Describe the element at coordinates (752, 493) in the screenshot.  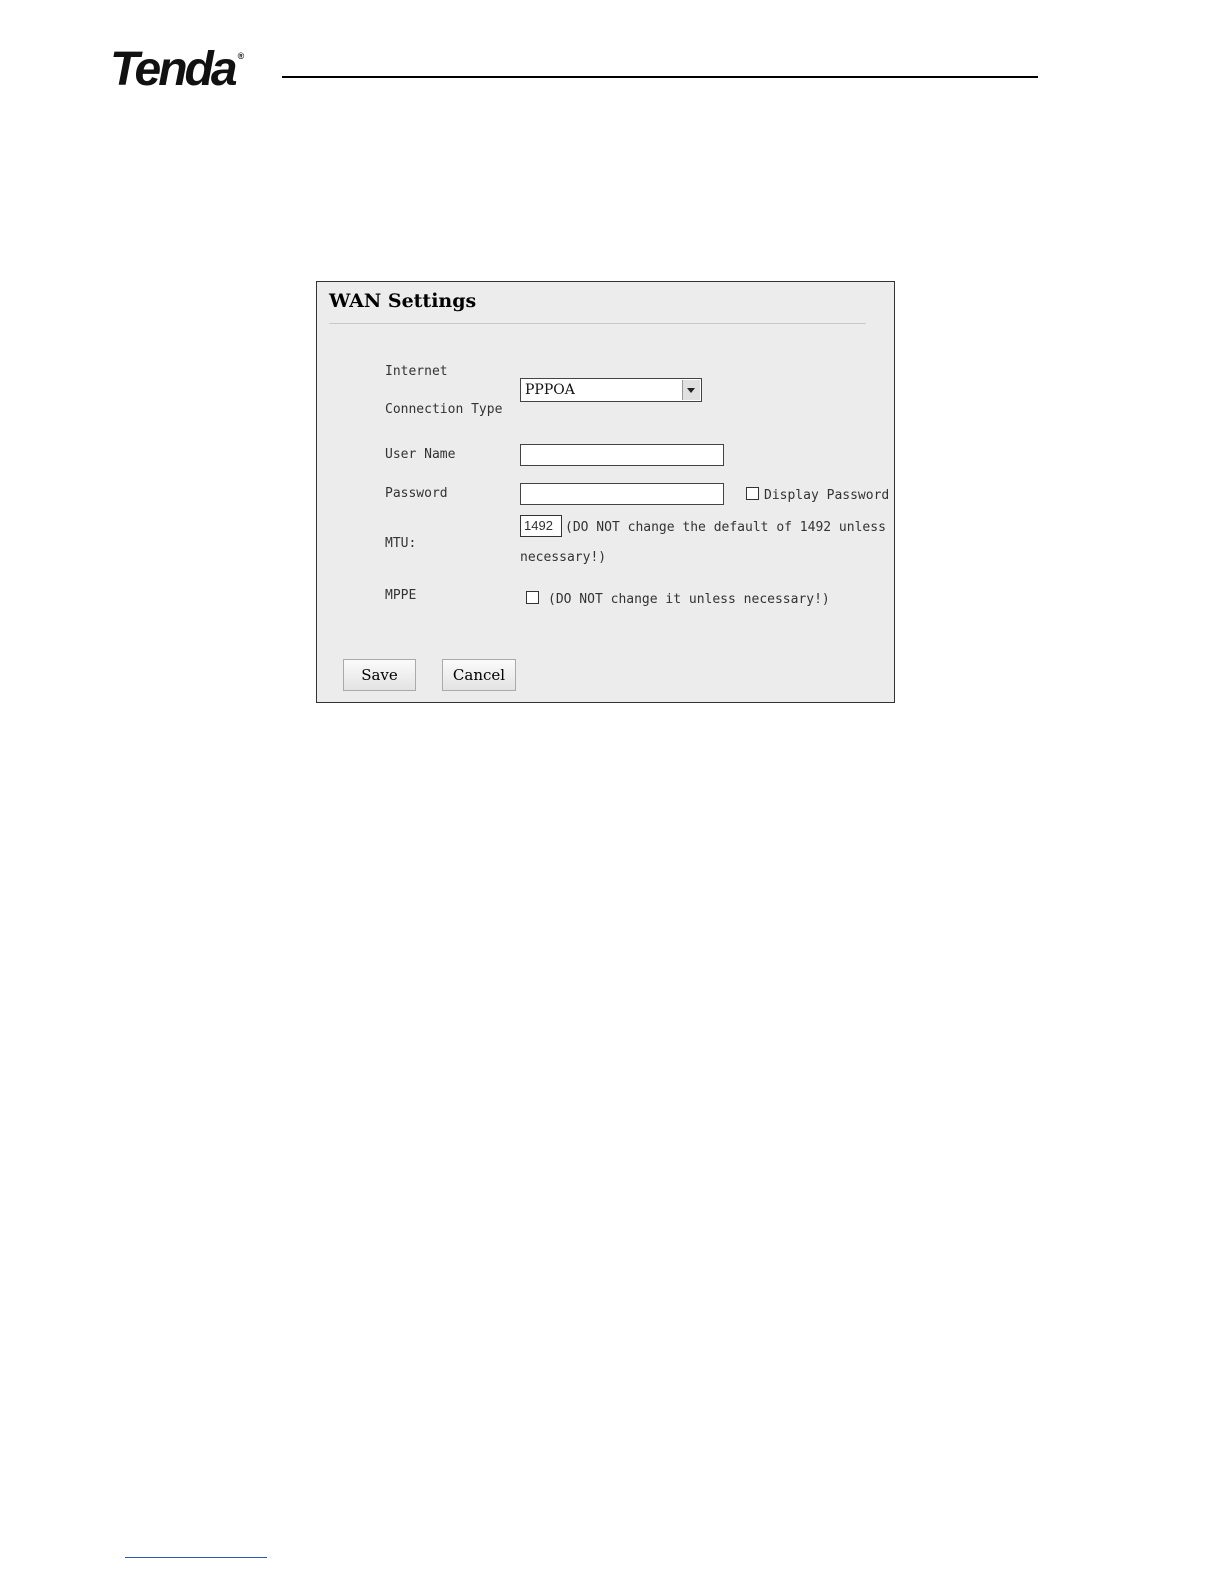
I see `display-password-checkbox` at that location.